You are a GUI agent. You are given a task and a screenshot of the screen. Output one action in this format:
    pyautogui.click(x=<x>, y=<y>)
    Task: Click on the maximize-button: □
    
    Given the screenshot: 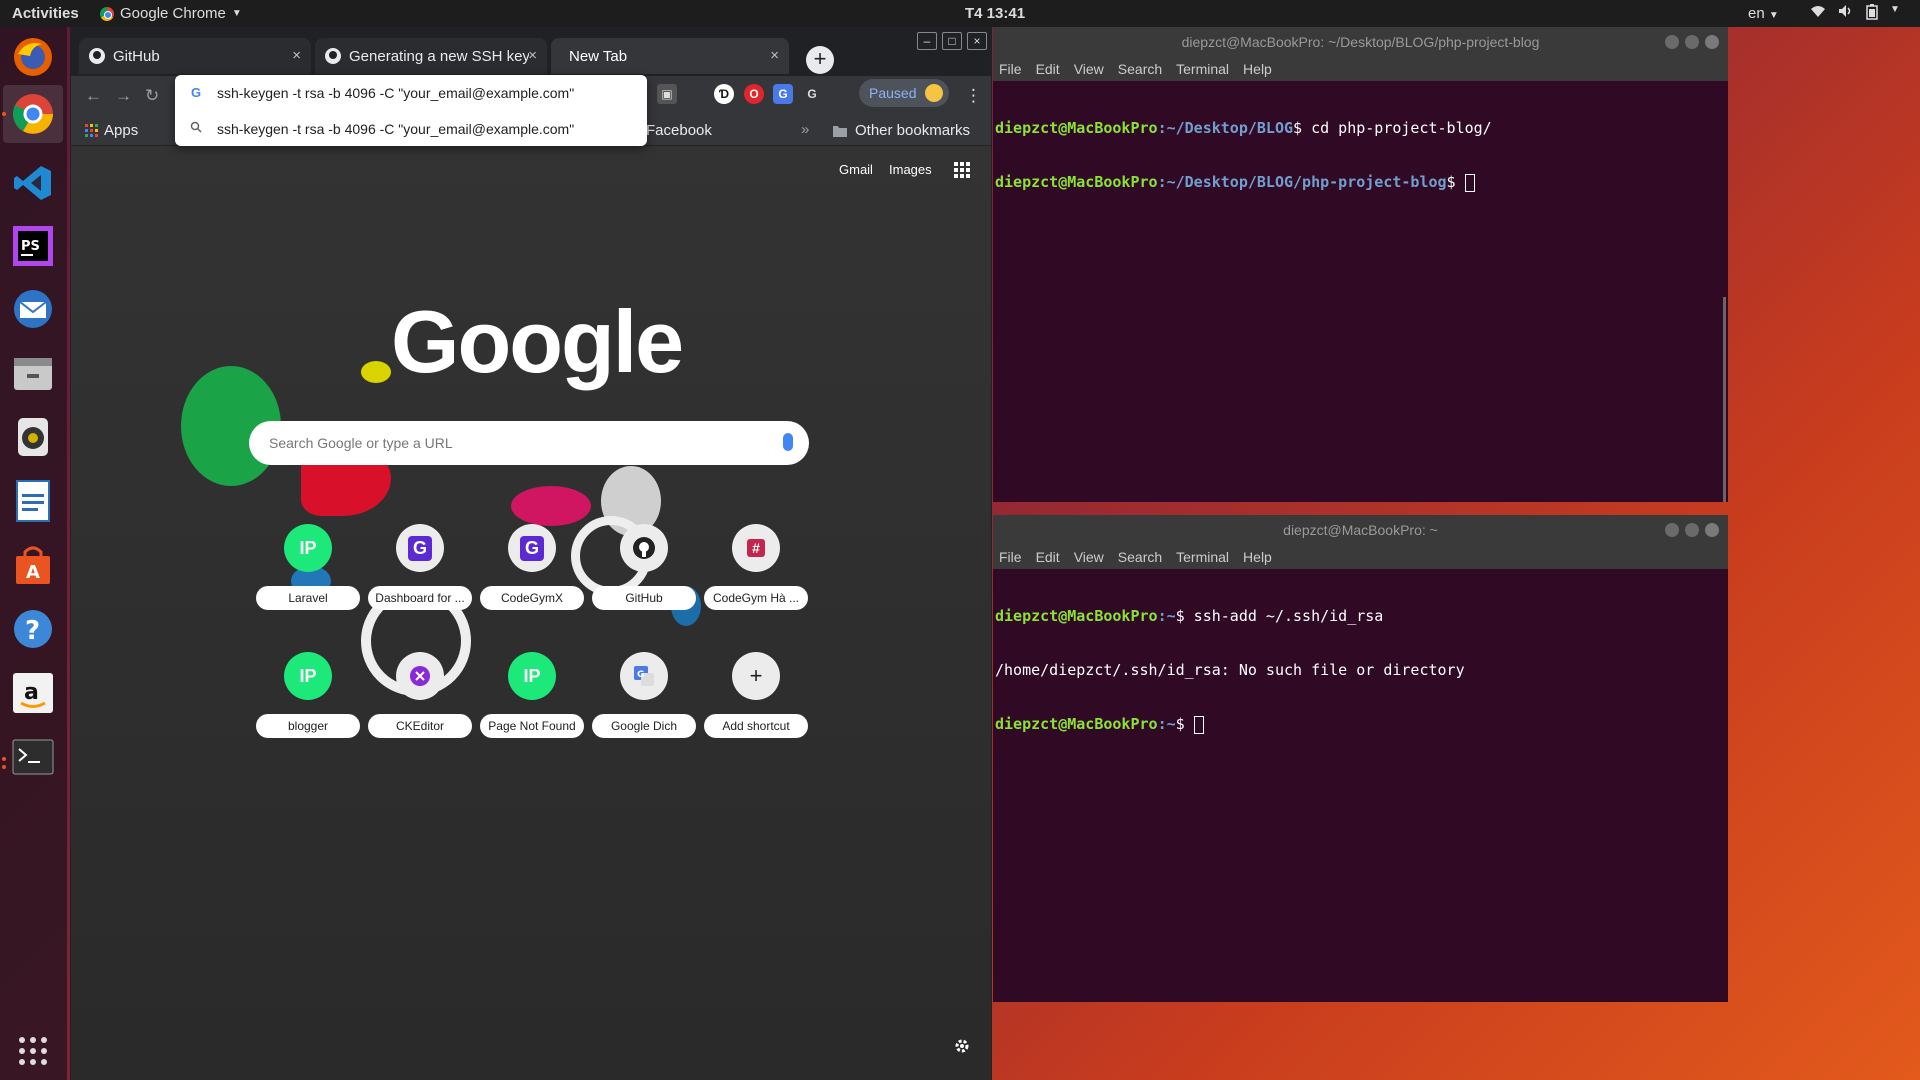 What is the action you would take?
    pyautogui.click(x=952, y=41)
    